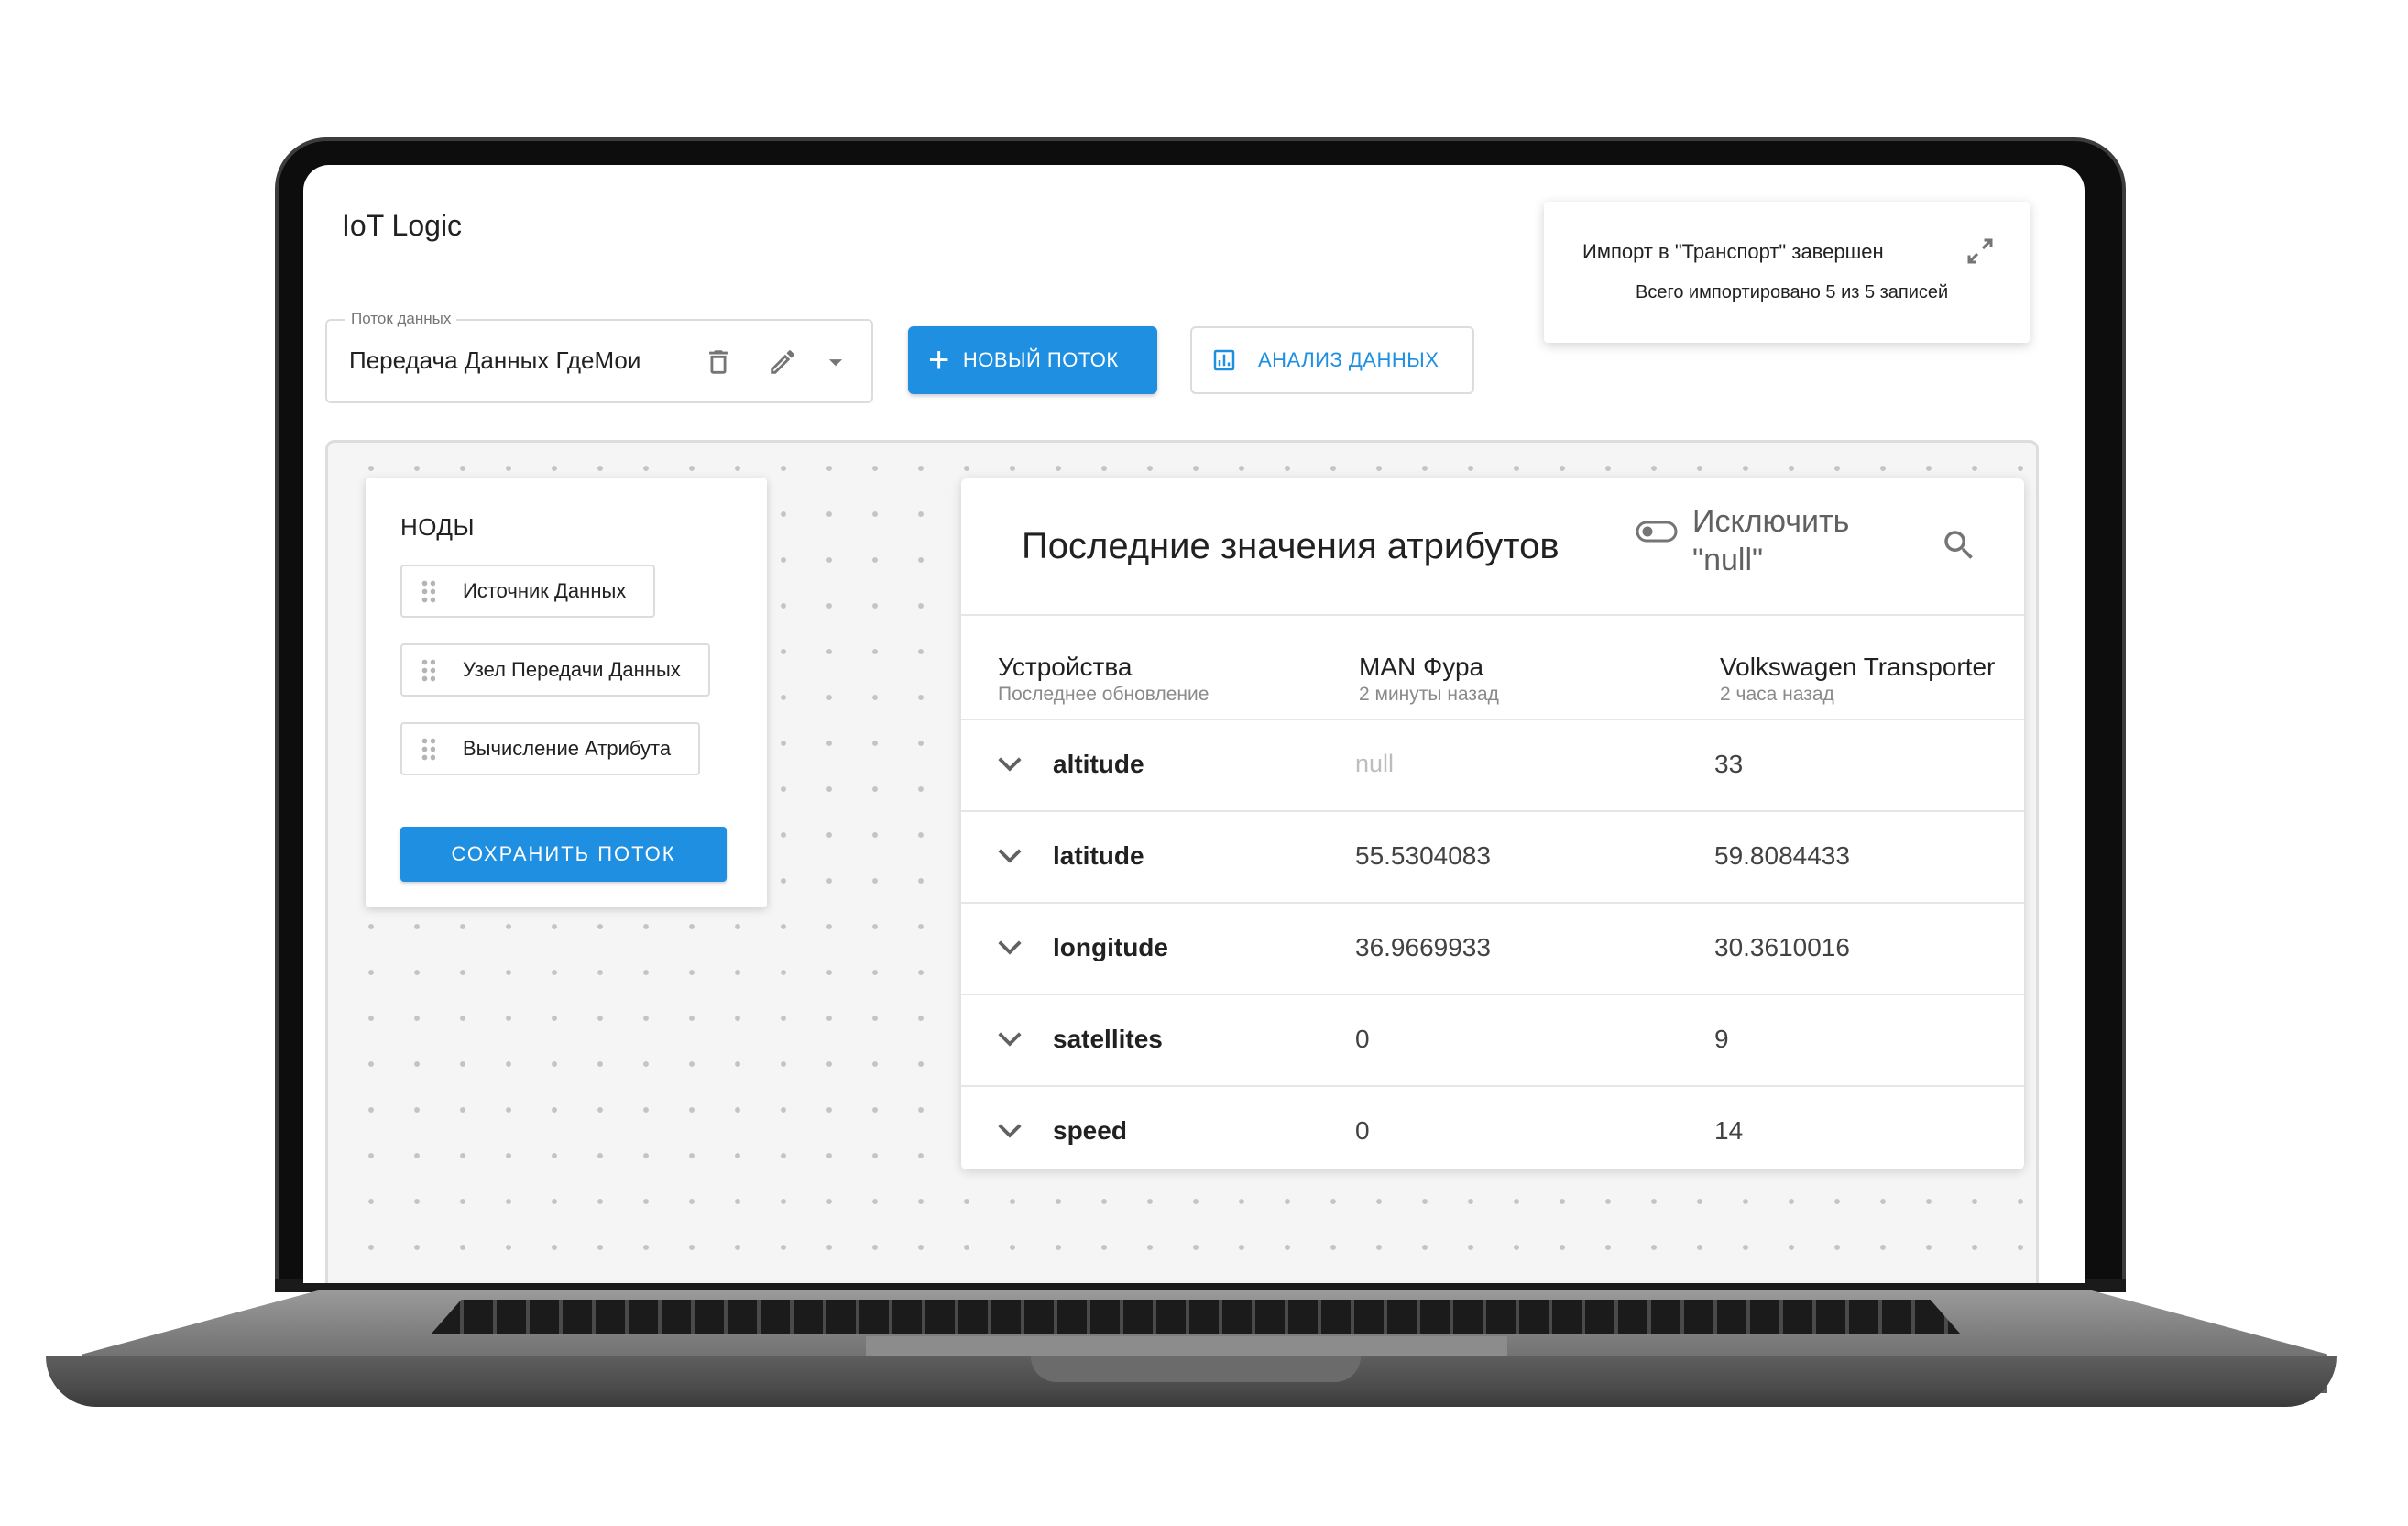 The height and width of the screenshot is (1526, 2408). I want to click on exclude-null-label: Исключить "null", so click(1793, 540).